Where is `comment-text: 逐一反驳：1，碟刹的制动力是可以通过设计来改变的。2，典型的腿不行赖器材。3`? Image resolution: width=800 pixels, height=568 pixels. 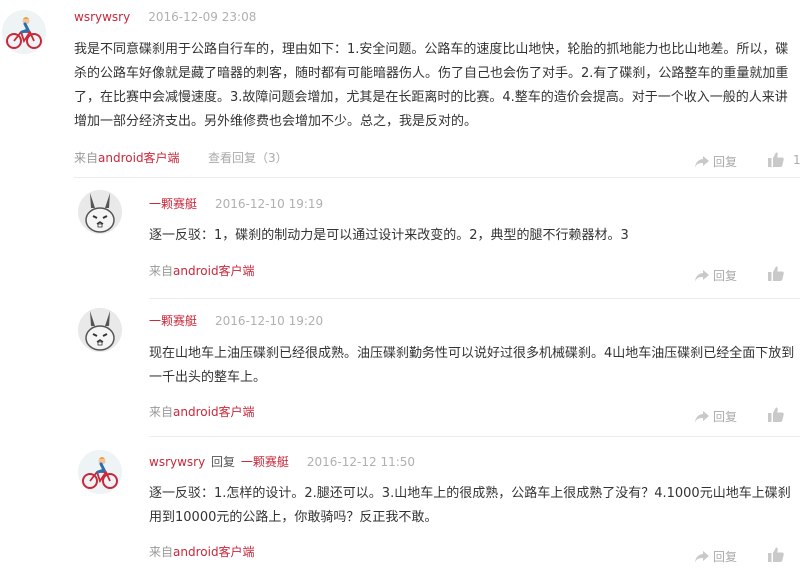 comment-text: 逐一反驳：1，碟刹的制动力是可以通过设计来改变的。2，典型的腿不行赖器材。3 is located at coordinates (389, 235).